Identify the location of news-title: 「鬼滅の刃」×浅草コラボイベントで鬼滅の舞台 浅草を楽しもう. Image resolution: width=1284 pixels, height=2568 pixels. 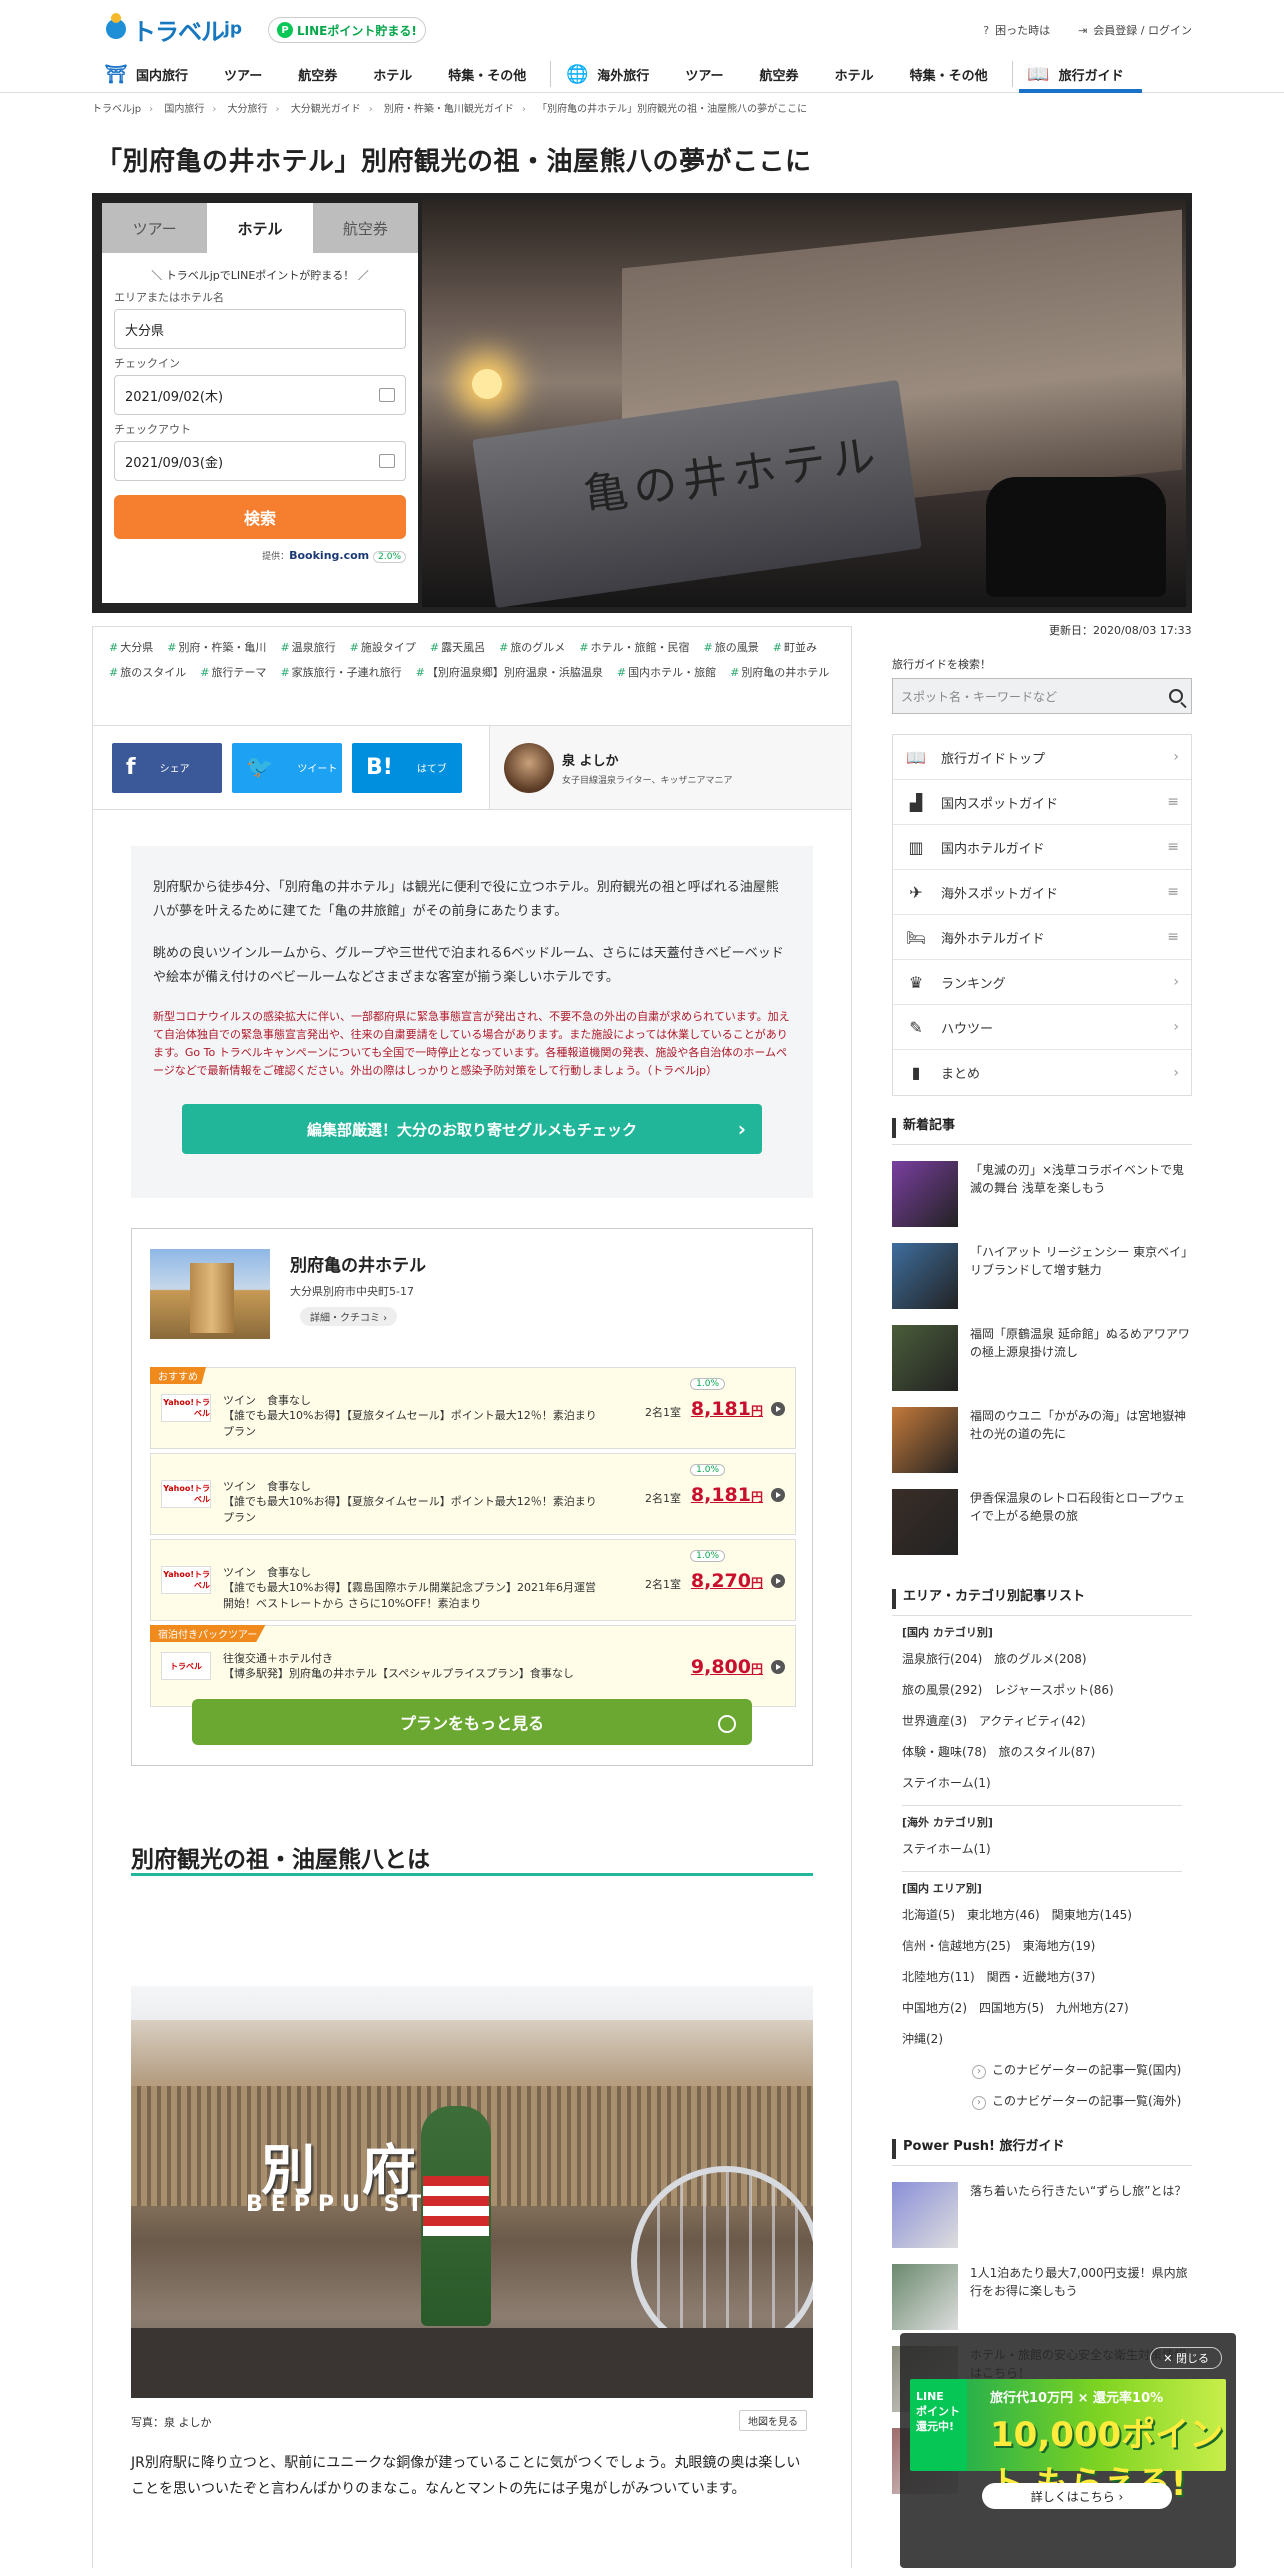
(1081, 1194).